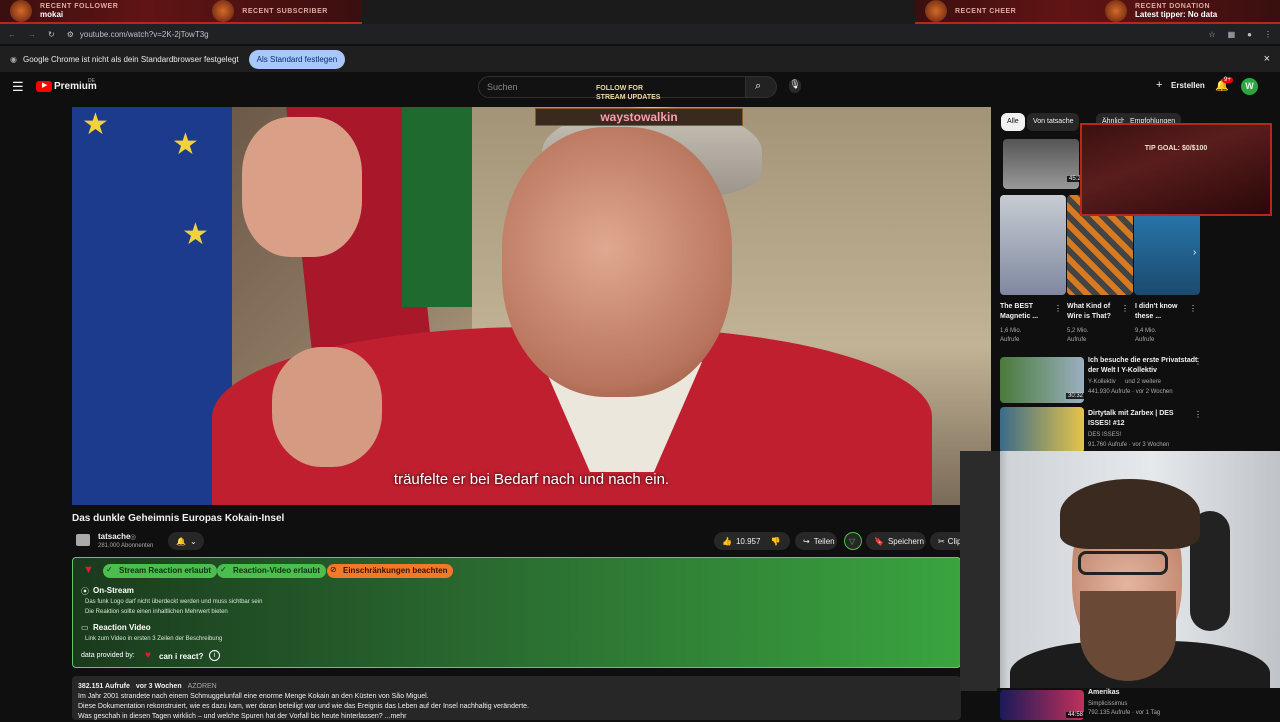  I want to click on follower-icon, so click(21, 11).